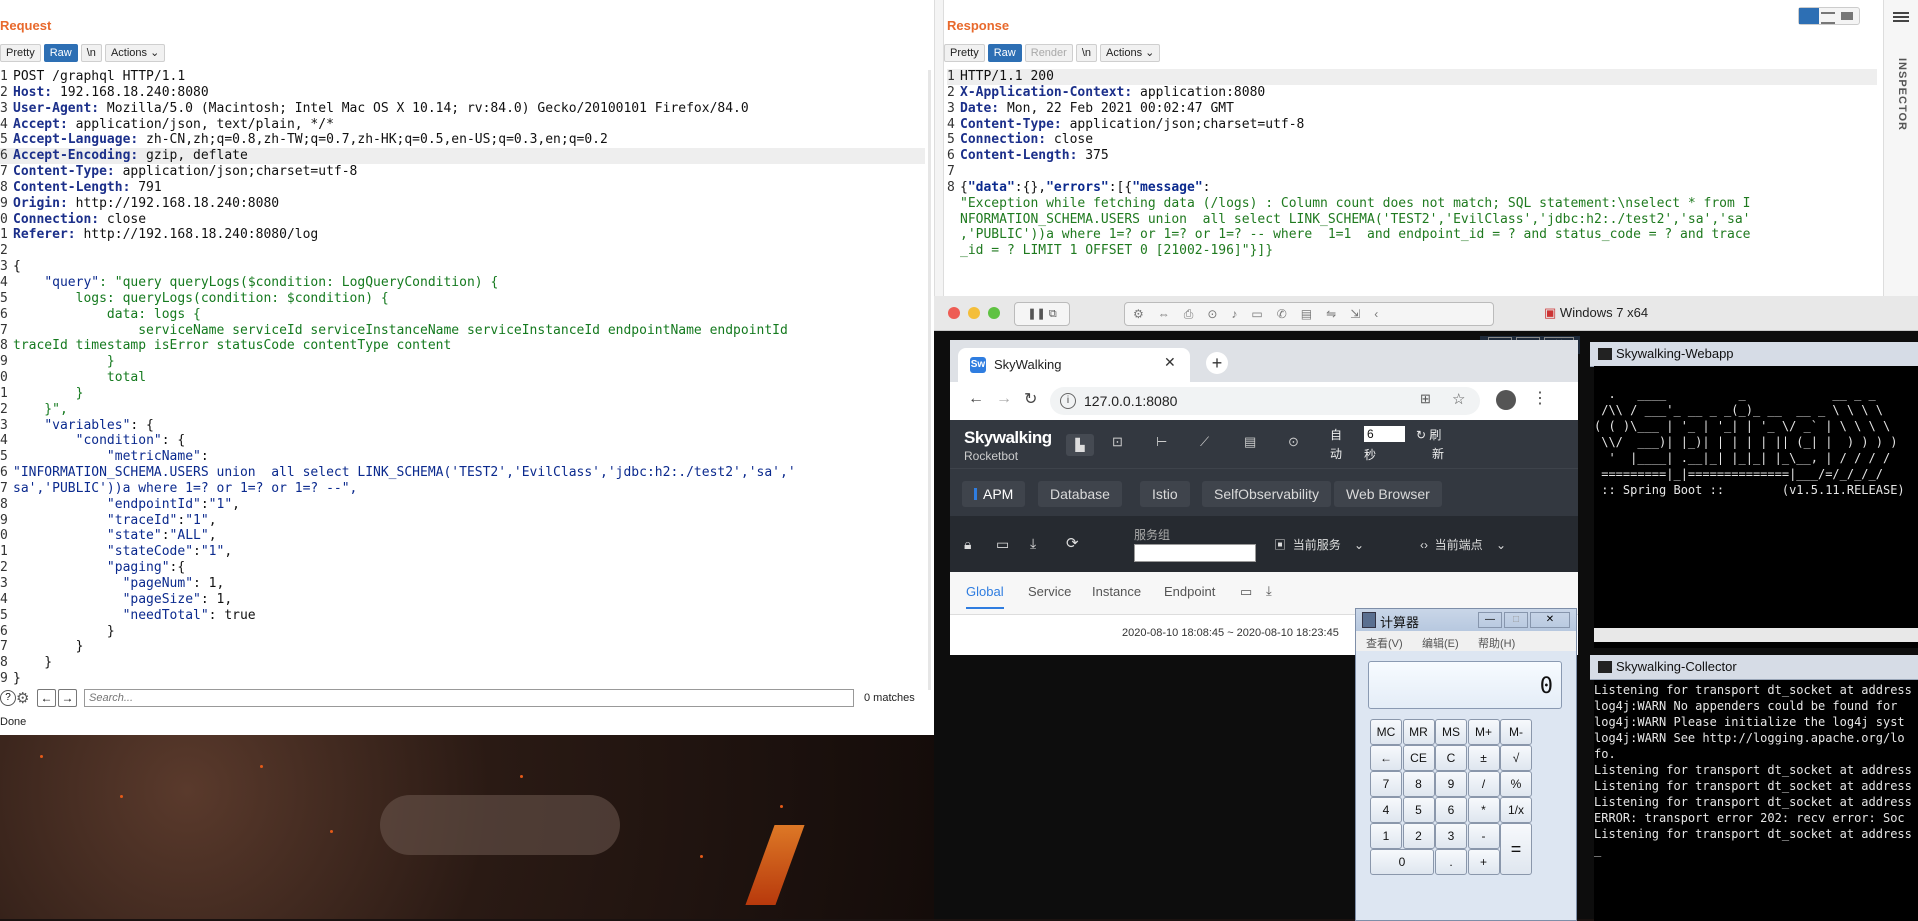 The width and height of the screenshot is (1918, 921). What do you see at coordinates (1204, 442) in the screenshot?
I see `metrics-icon: ⟋` at bounding box center [1204, 442].